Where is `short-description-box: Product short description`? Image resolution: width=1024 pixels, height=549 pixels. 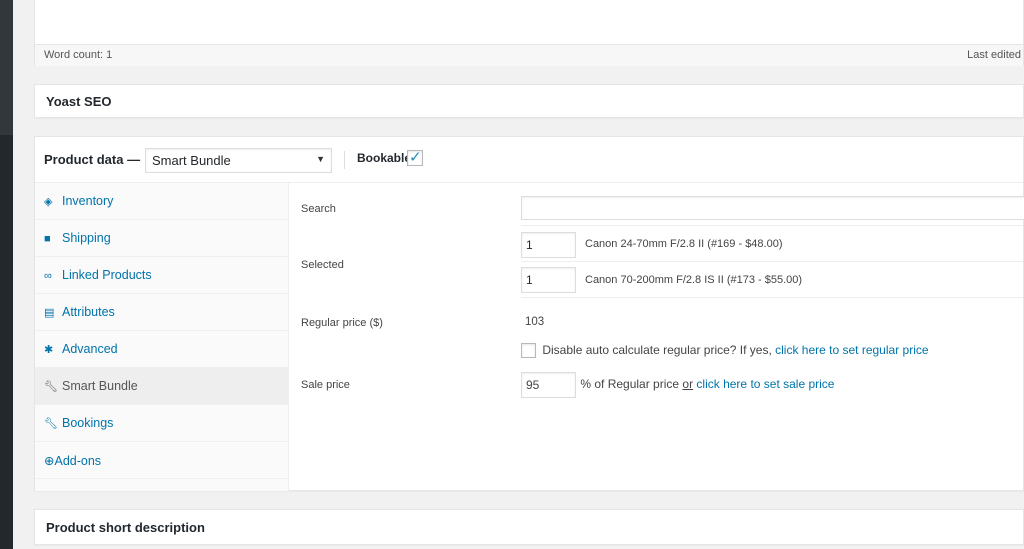
short-description-box: Product short description is located at coordinates (529, 527).